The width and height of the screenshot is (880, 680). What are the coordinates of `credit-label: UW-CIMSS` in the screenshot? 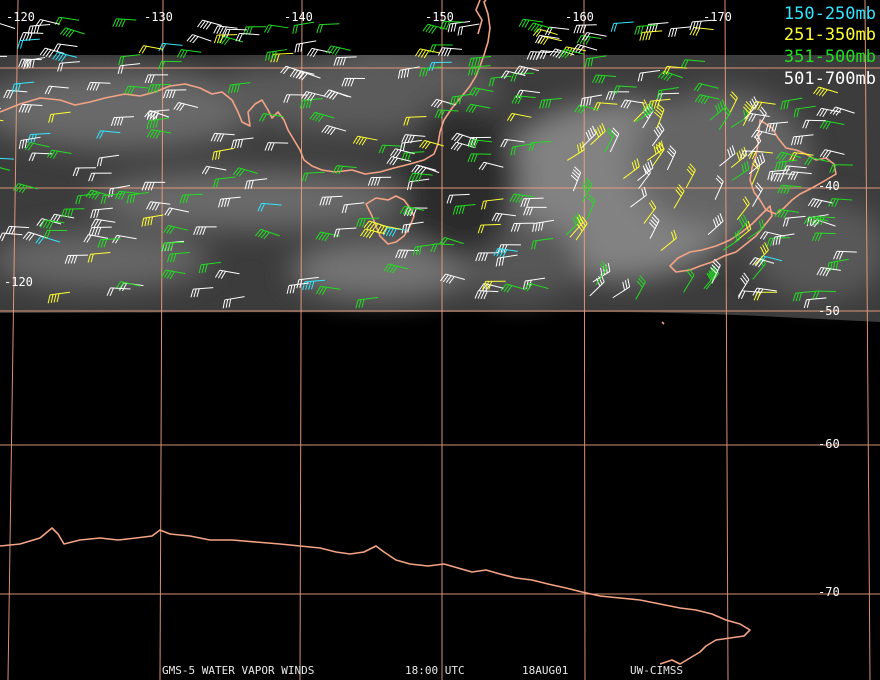 It's located at (656, 670).